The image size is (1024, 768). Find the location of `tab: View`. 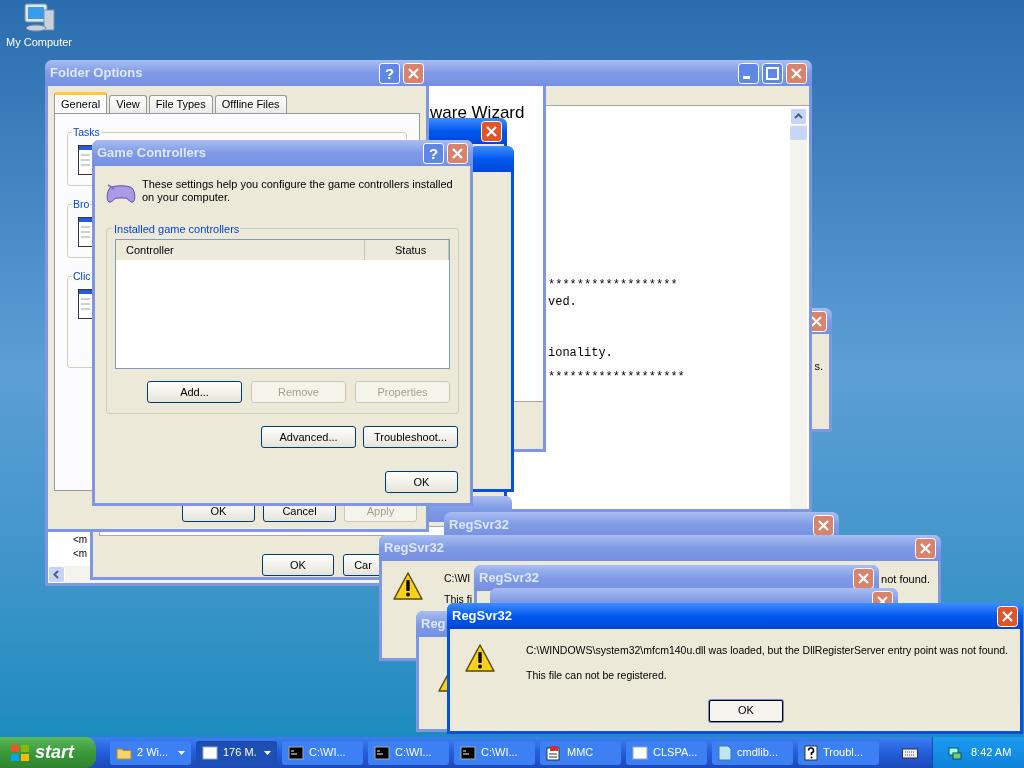

tab: View is located at coordinates (128, 104).